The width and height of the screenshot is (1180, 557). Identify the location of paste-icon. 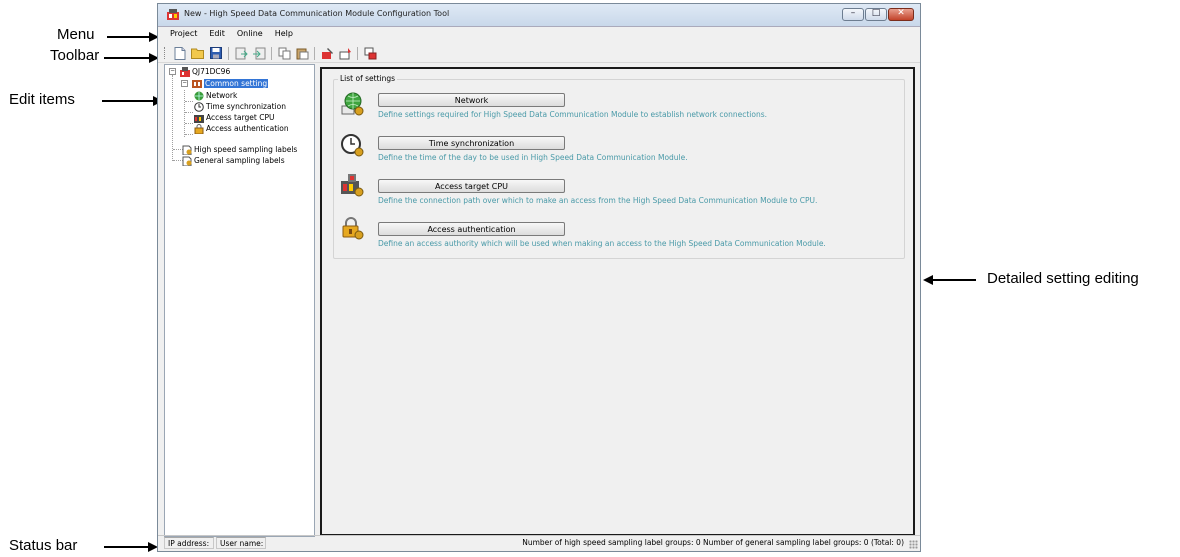
(302, 53).